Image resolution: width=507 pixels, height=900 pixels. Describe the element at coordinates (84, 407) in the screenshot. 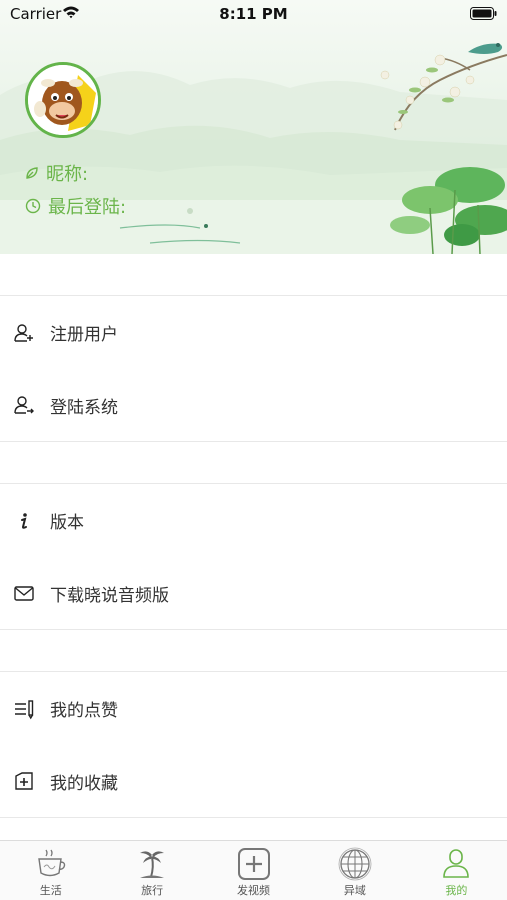

I see `login-system-label: 登陆系统` at that location.